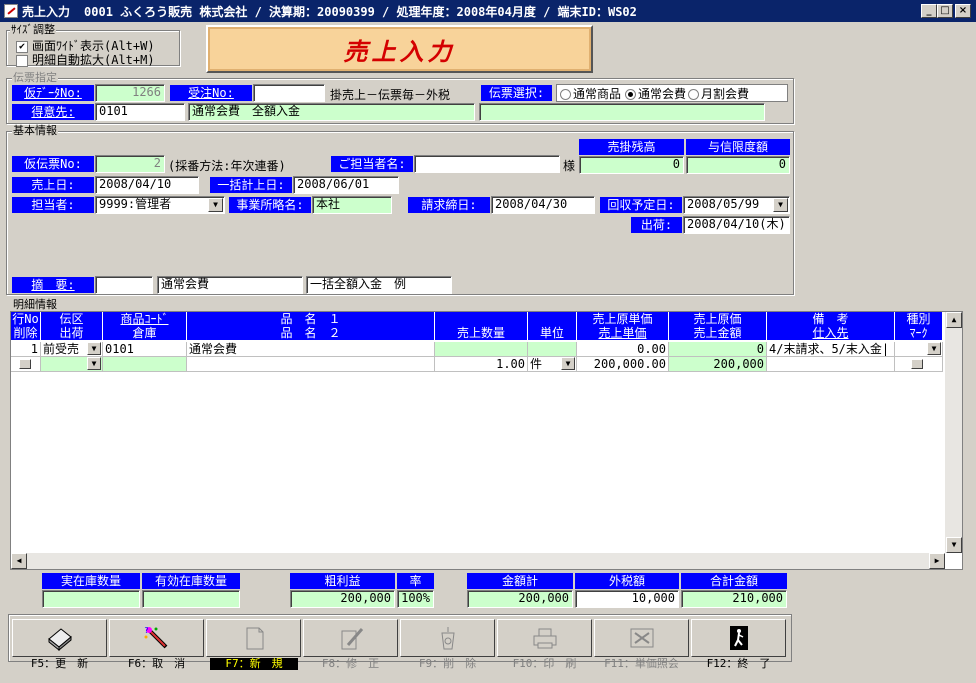 The height and width of the screenshot is (683, 976). What do you see at coordinates (919, 349) in the screenshot?
I see `type-select: ▼` at bounding box center [919, 349].